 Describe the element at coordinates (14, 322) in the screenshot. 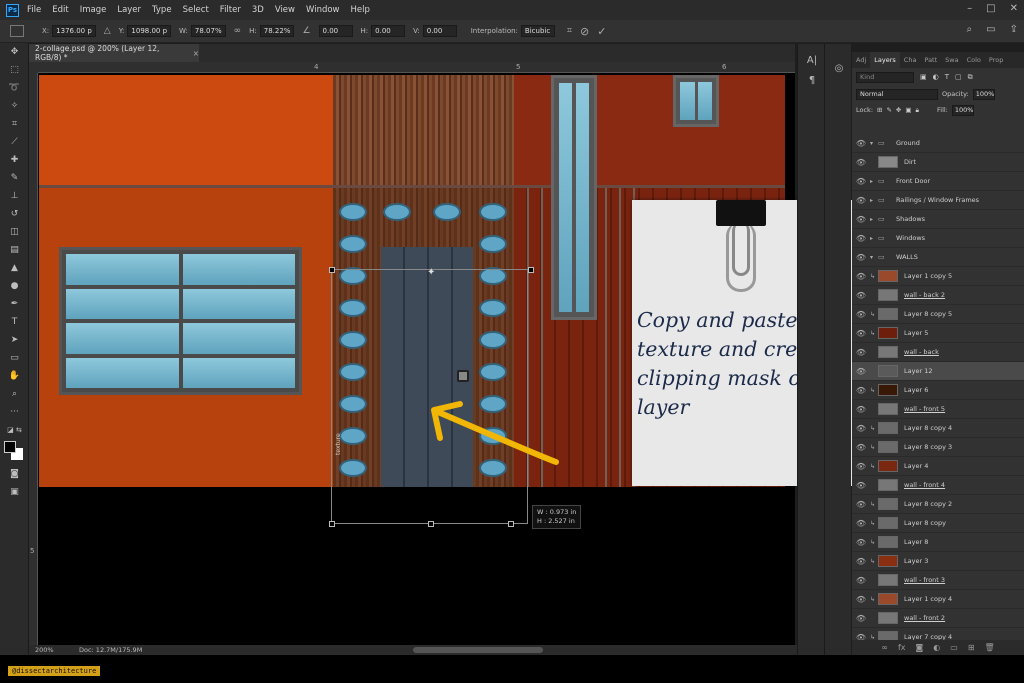

I see `type-tool-icon: T` at that location.